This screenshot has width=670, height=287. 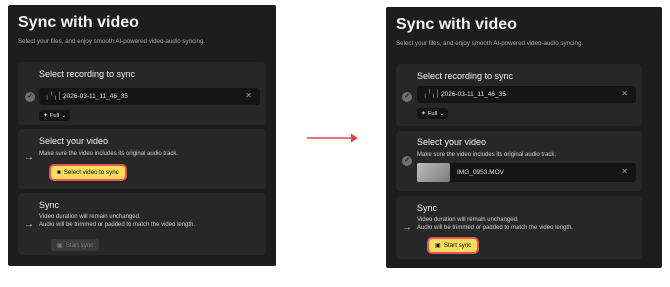 I want to click on select-video-button: ■ Select video to sync, so click(x=88, y=172).